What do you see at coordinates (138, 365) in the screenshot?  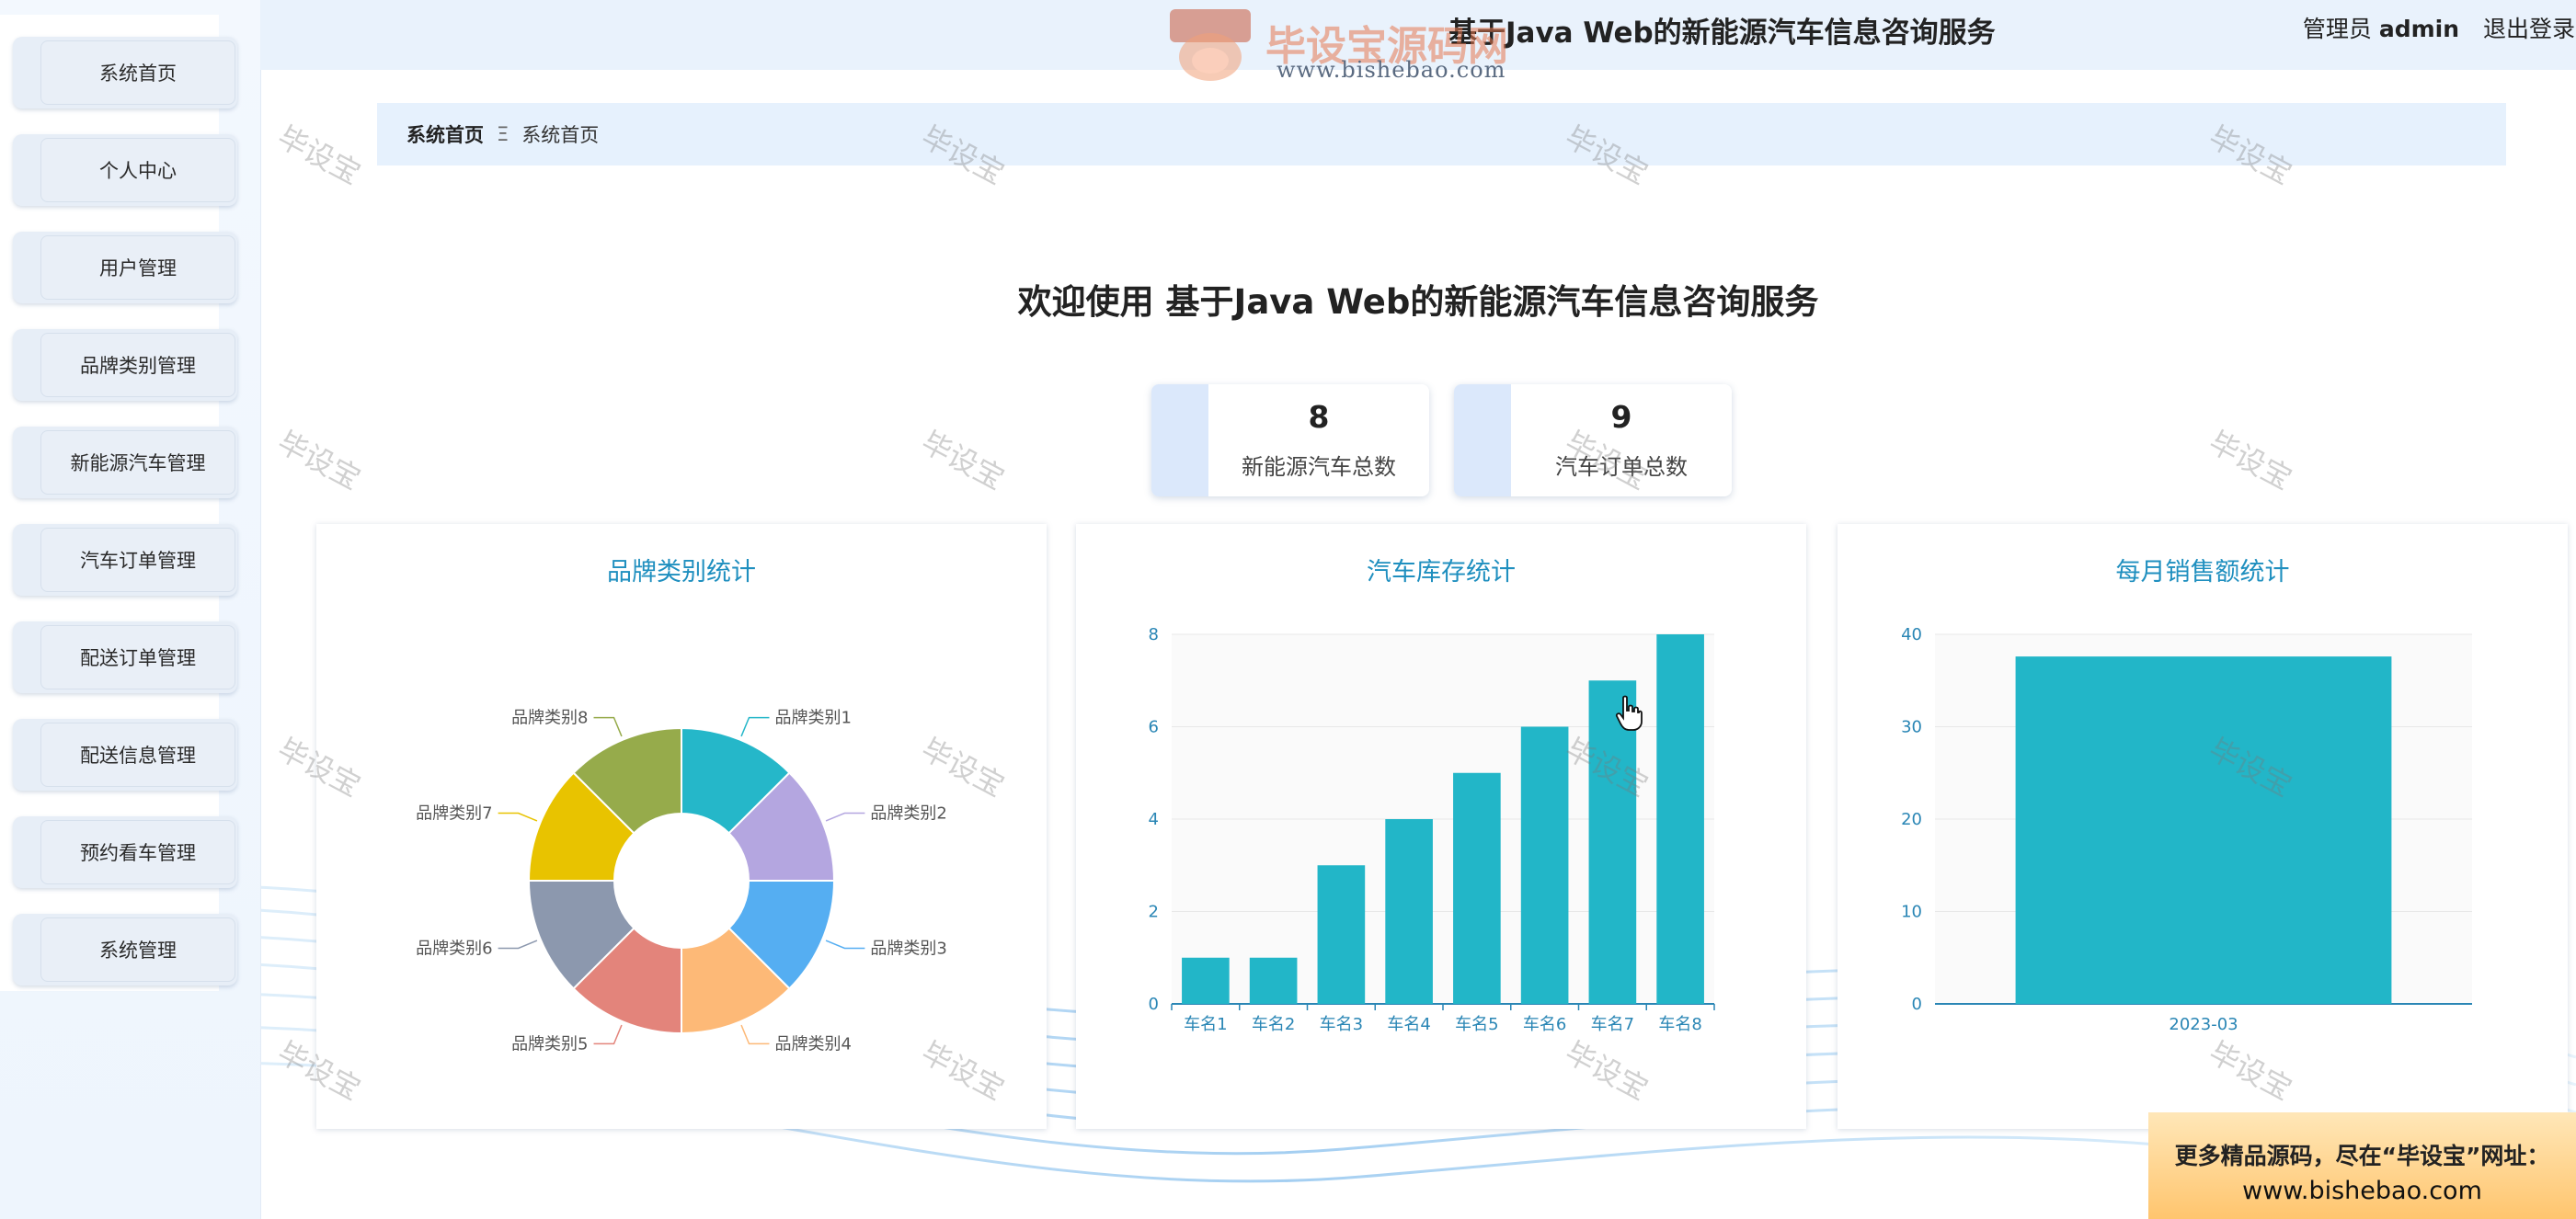 I see `sidebar-item-label: 品牌类别管理` at bounding box center [138, 365].